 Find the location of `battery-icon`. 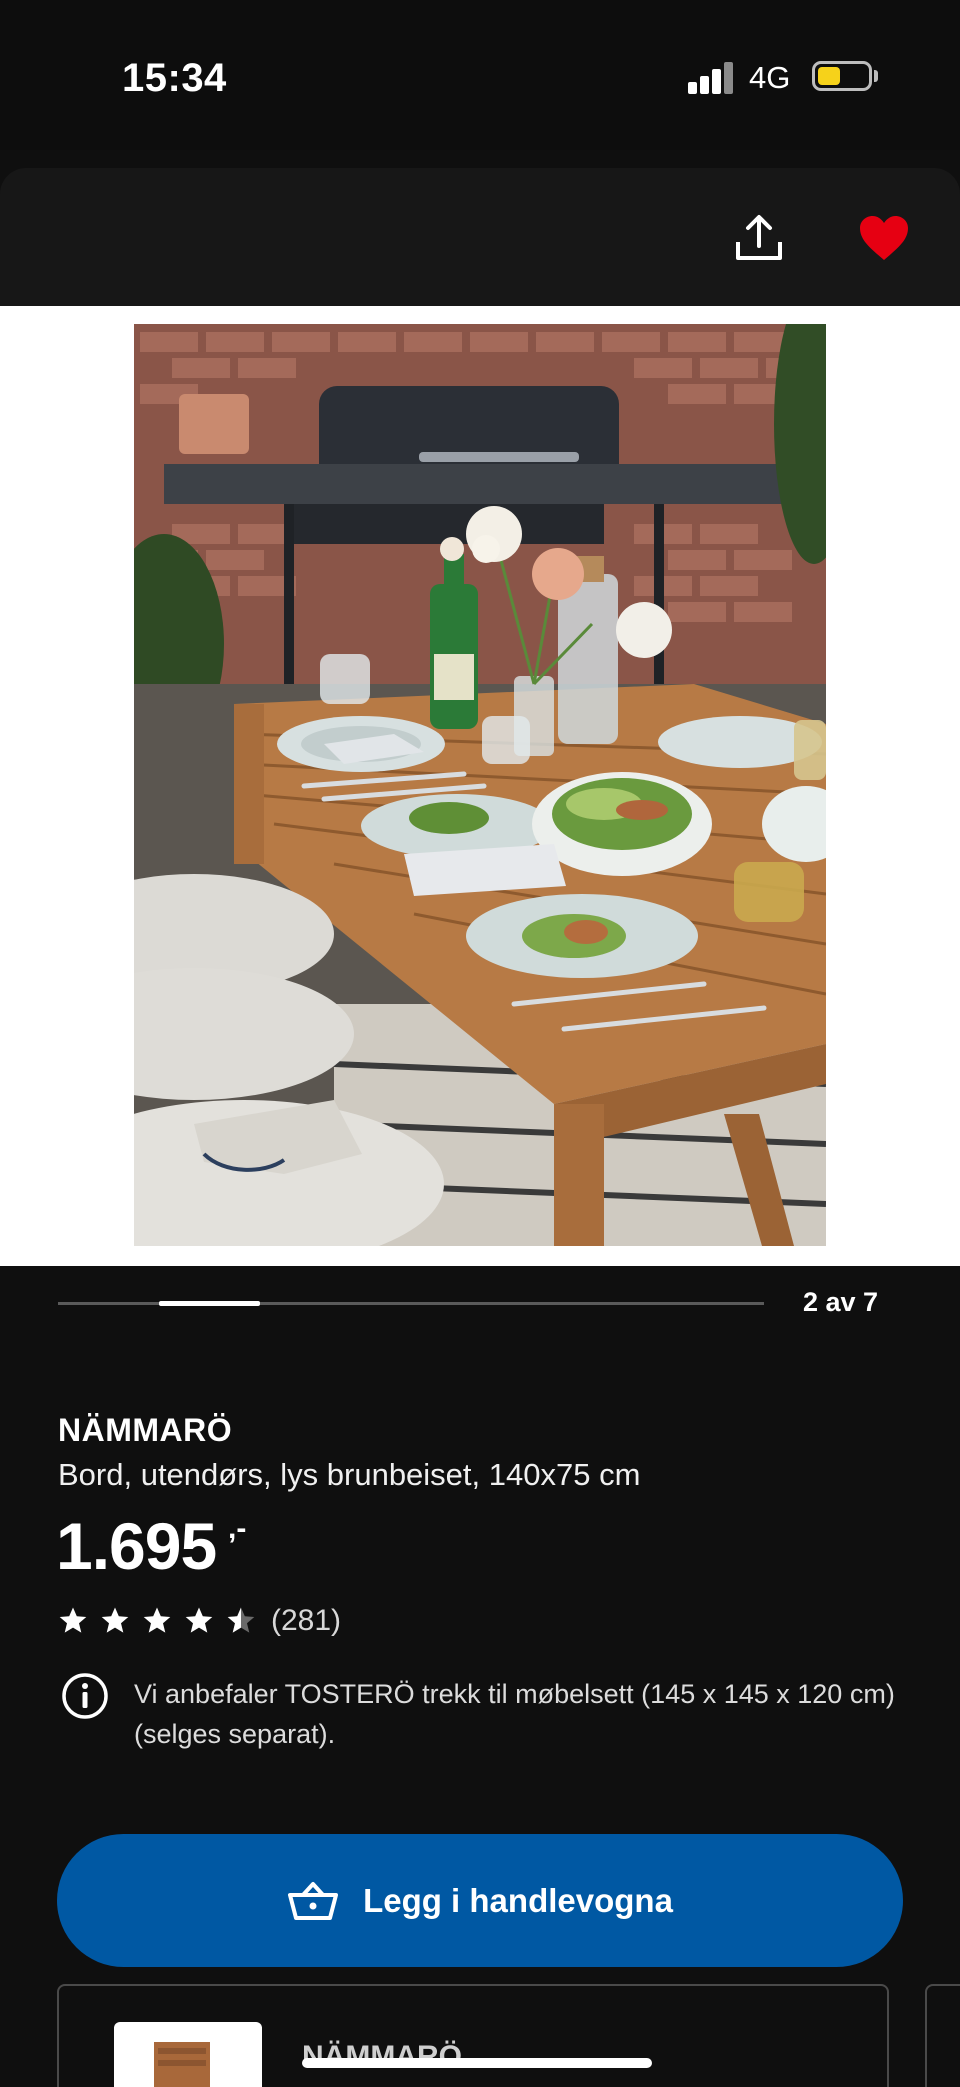

battery-icon is located at coordinates (842, 76).